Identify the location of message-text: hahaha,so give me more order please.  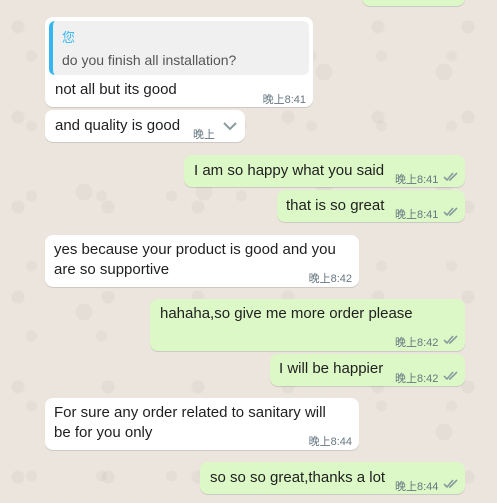
(286, 313).